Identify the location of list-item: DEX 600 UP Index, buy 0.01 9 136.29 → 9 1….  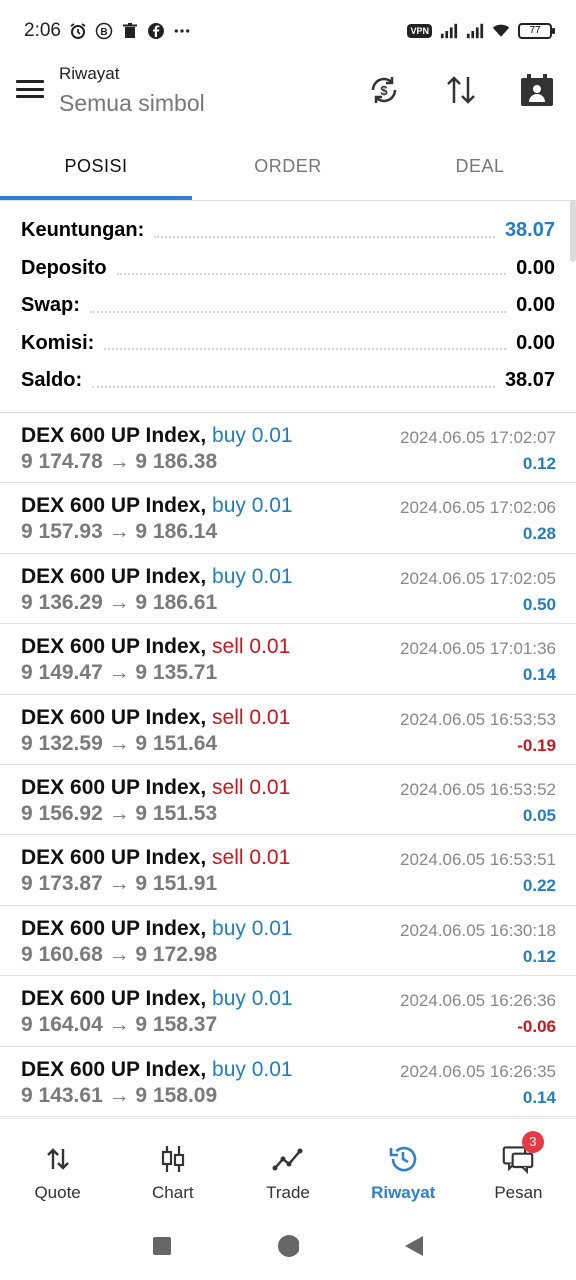
(288, 589).